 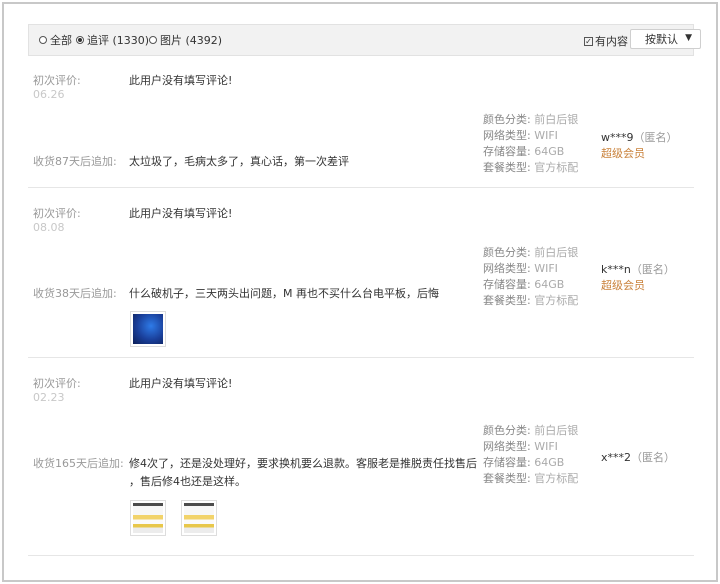 I want to click on filter-followup-label: 追评 (1330), so click(x=118, y=40).